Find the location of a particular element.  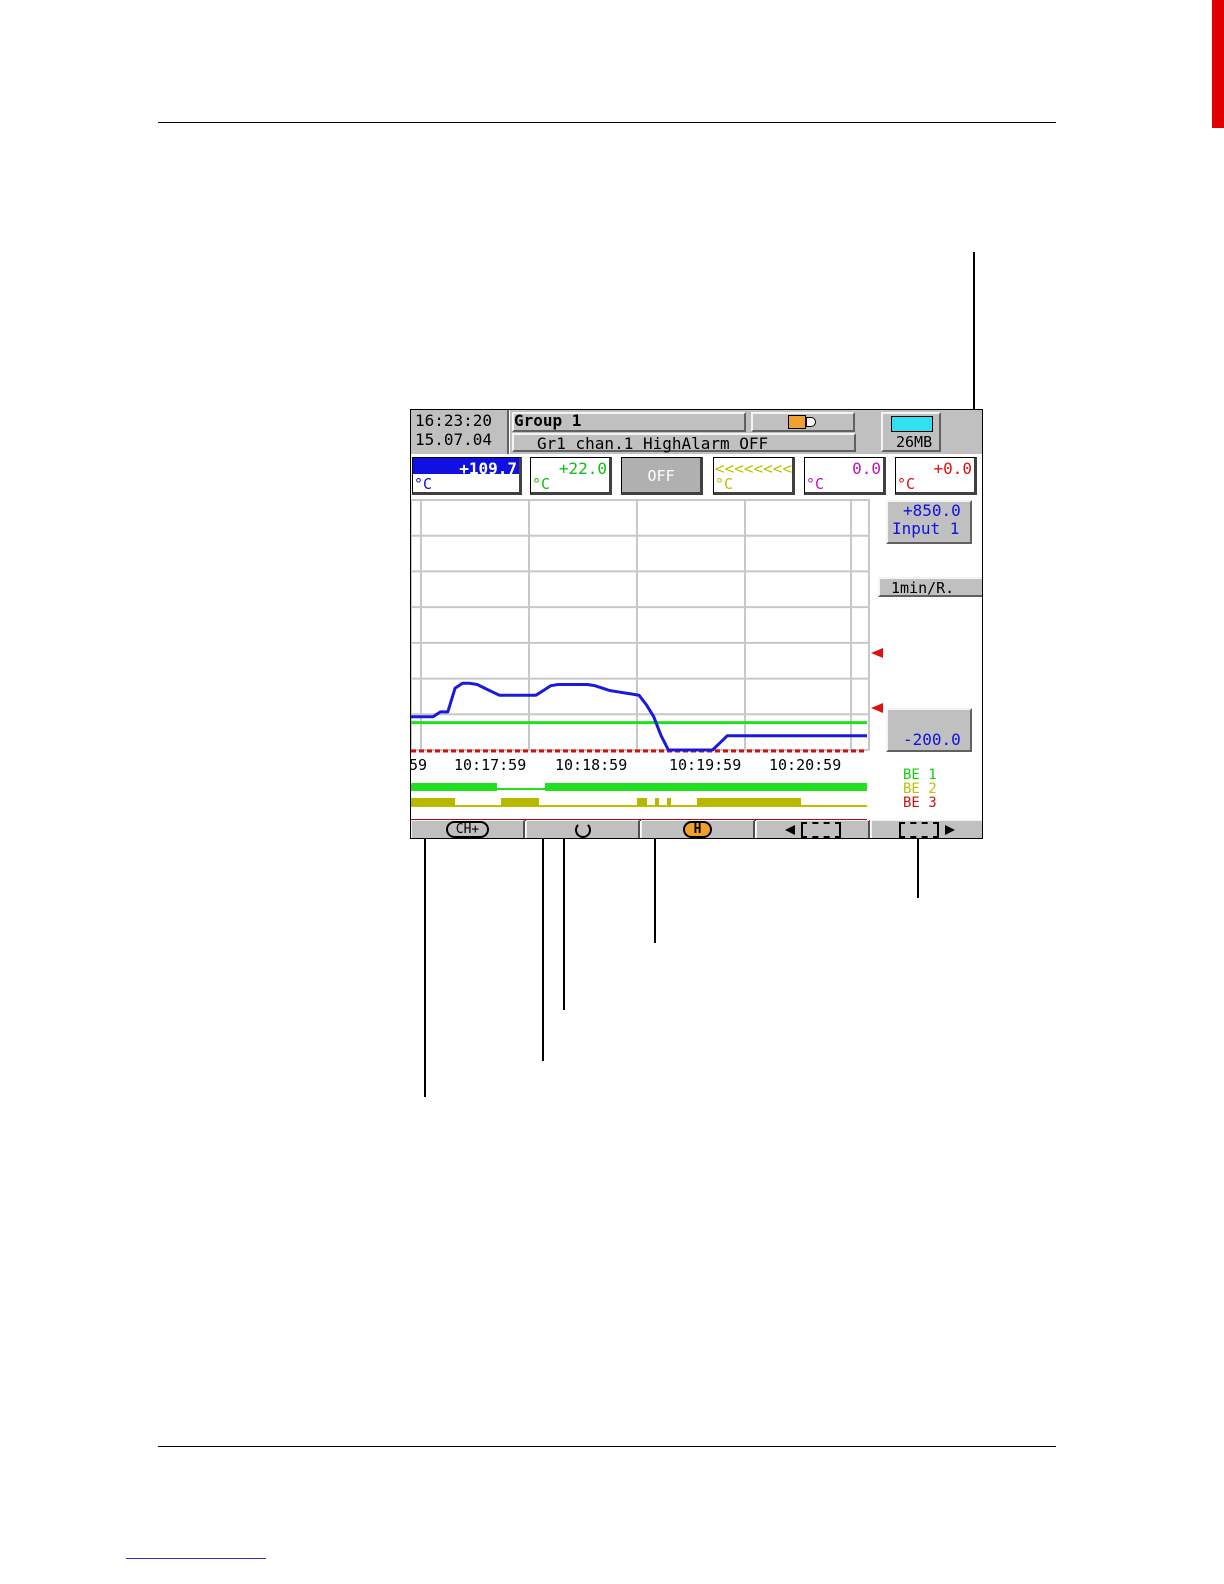

channel-5-unit: °C is located at coordinates (815, 484).